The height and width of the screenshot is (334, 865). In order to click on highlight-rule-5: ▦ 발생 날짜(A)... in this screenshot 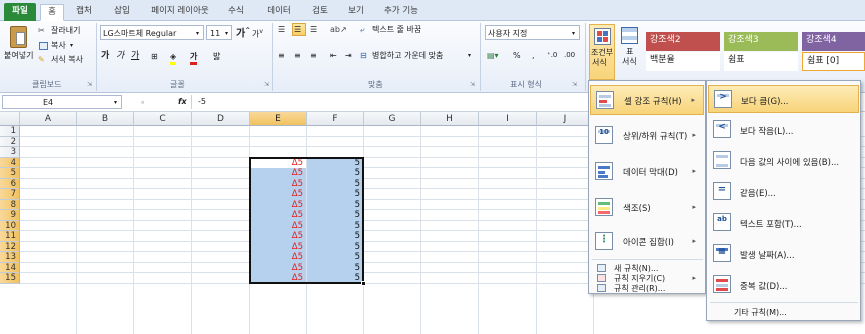, I will do `click(783, 254)`.